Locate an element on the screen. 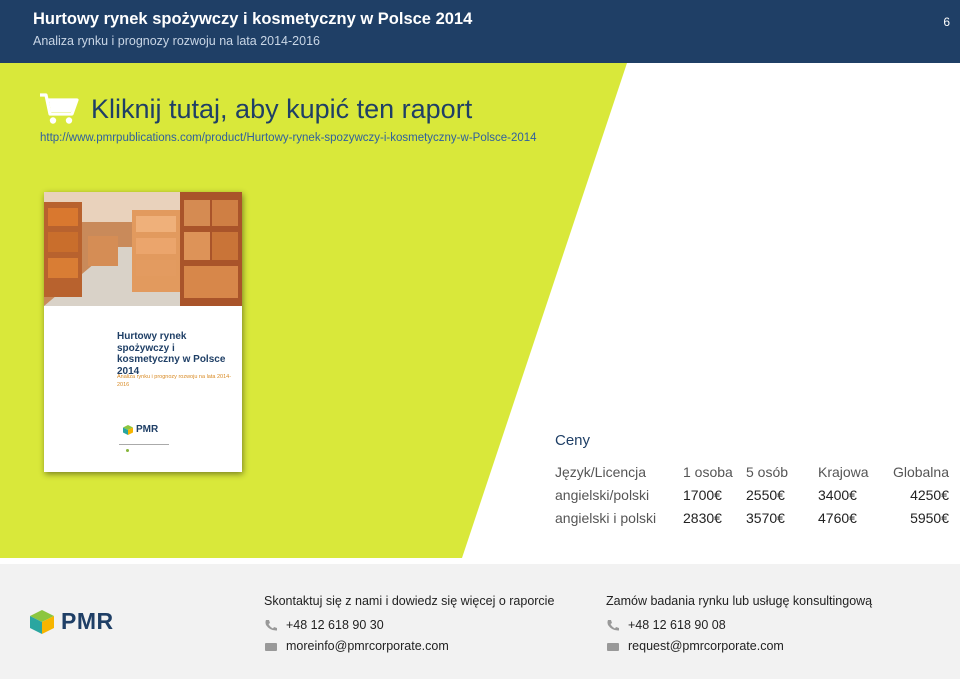 The height and width of the screenshot is (679, 960). table-row: angielski/polski 1700€ 2550€ 3400€ 4250€ is located at coordinates (752, 494).